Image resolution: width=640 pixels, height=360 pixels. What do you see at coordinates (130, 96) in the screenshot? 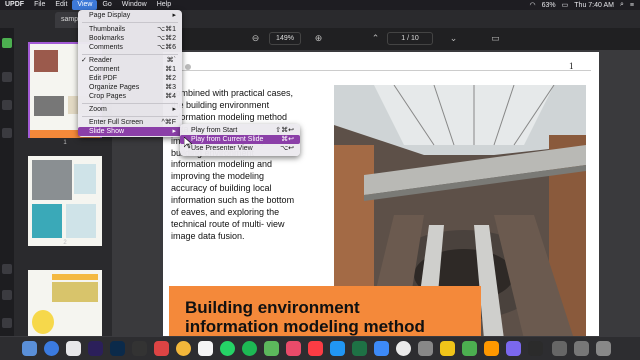
I see `menu-item-crop-pages: Crop Pages ⌘4` at bounding box center [130, 96].